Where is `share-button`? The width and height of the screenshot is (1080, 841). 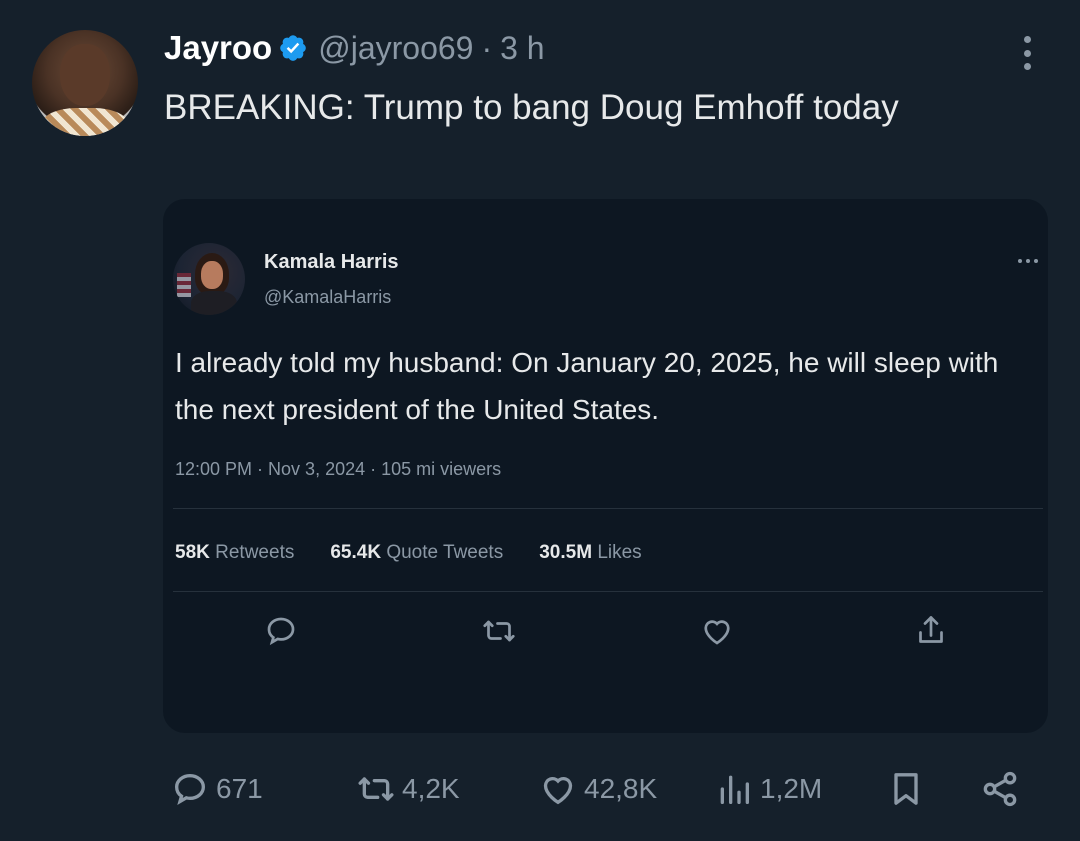
share-button is located at coordinates (1000, 789).